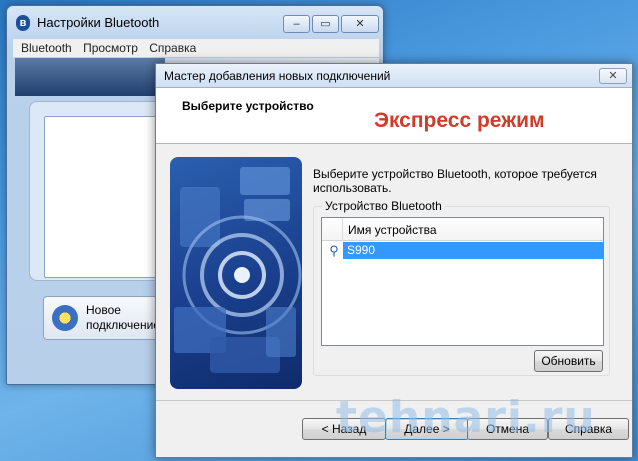 This screenshot has height=461, width=638. I want to click on bluetooth-settings-title: Настройки Bluetooth, so click(98, 22).